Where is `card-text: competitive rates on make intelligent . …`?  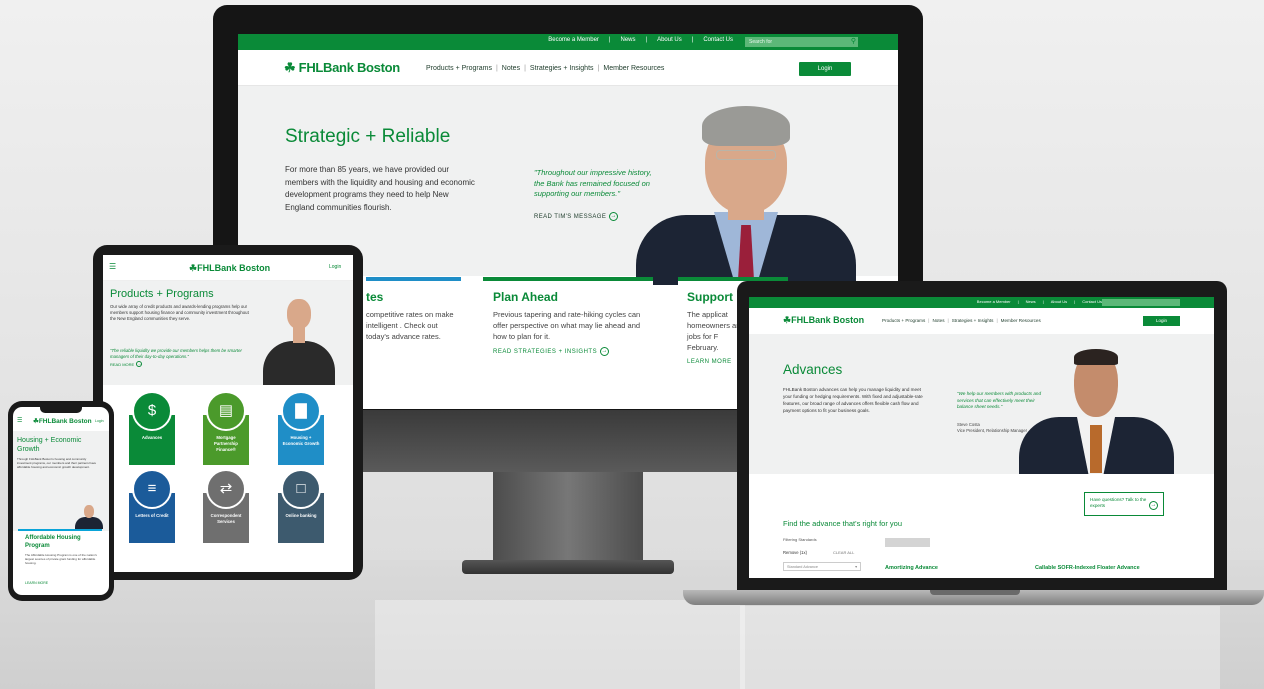
card-text: competitive rates on make intelligent . … is located at coordinates (410, 325).